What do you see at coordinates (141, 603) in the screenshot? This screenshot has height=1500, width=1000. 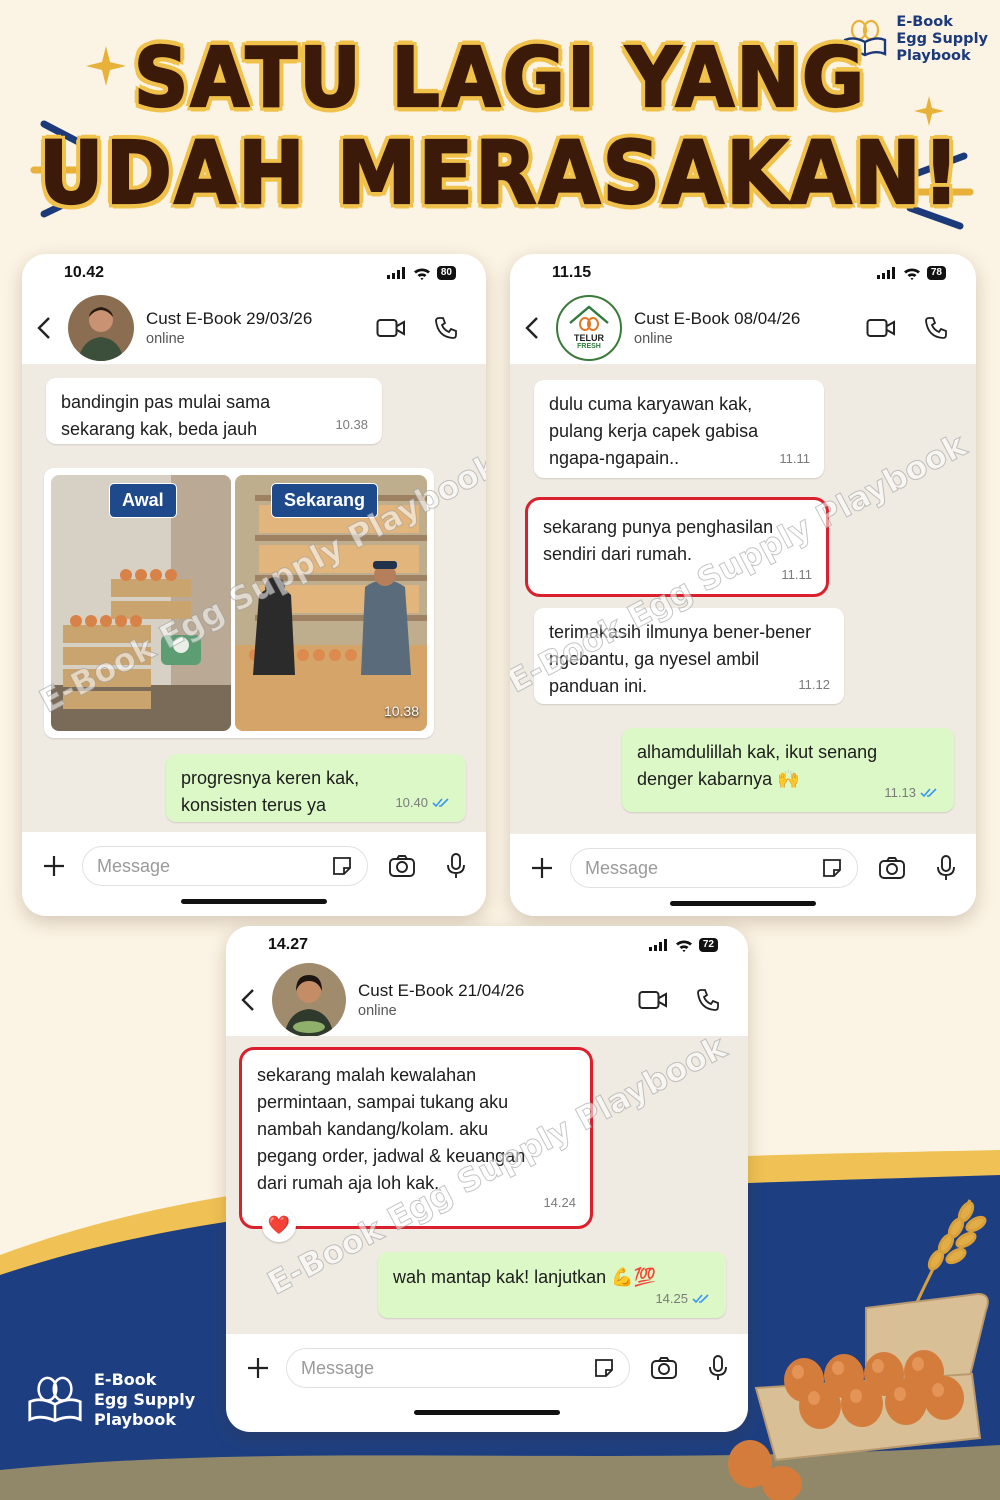 I see `photo-before: Awal` at bounding box center [141, 603].